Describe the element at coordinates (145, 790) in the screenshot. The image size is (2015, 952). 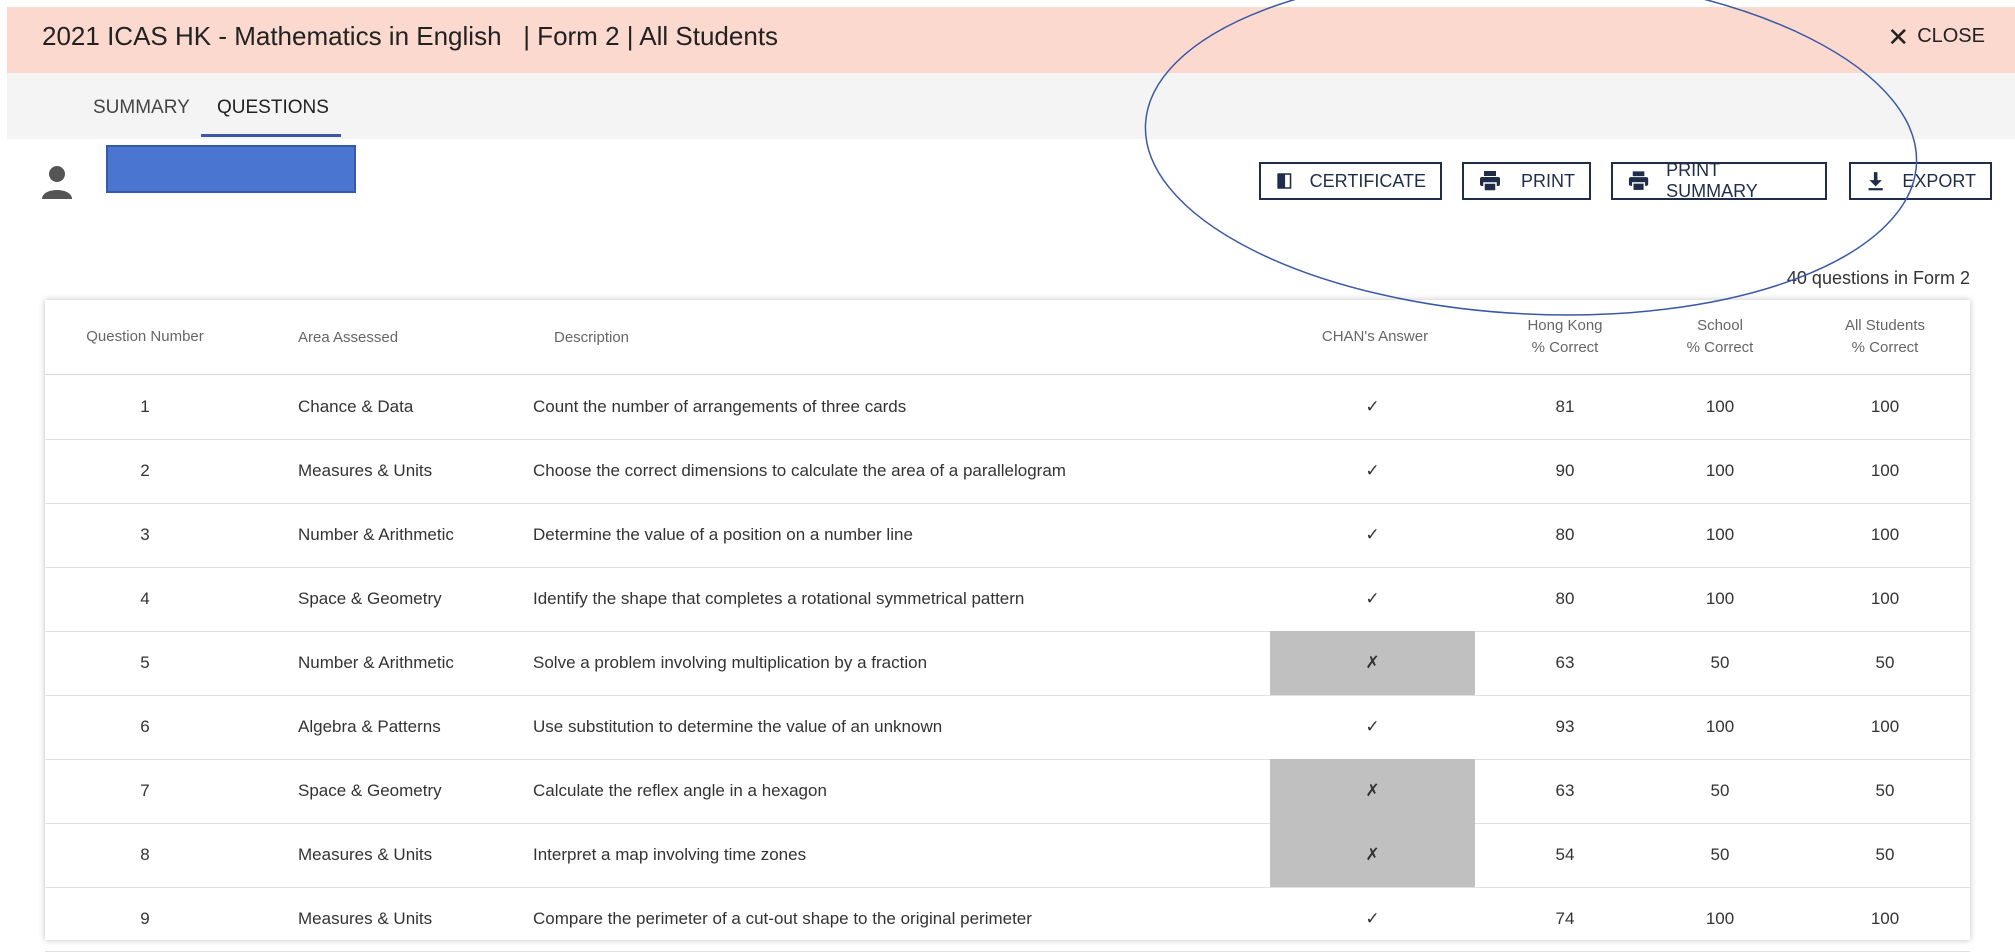
I see `cell-question-number: 7` at that location.